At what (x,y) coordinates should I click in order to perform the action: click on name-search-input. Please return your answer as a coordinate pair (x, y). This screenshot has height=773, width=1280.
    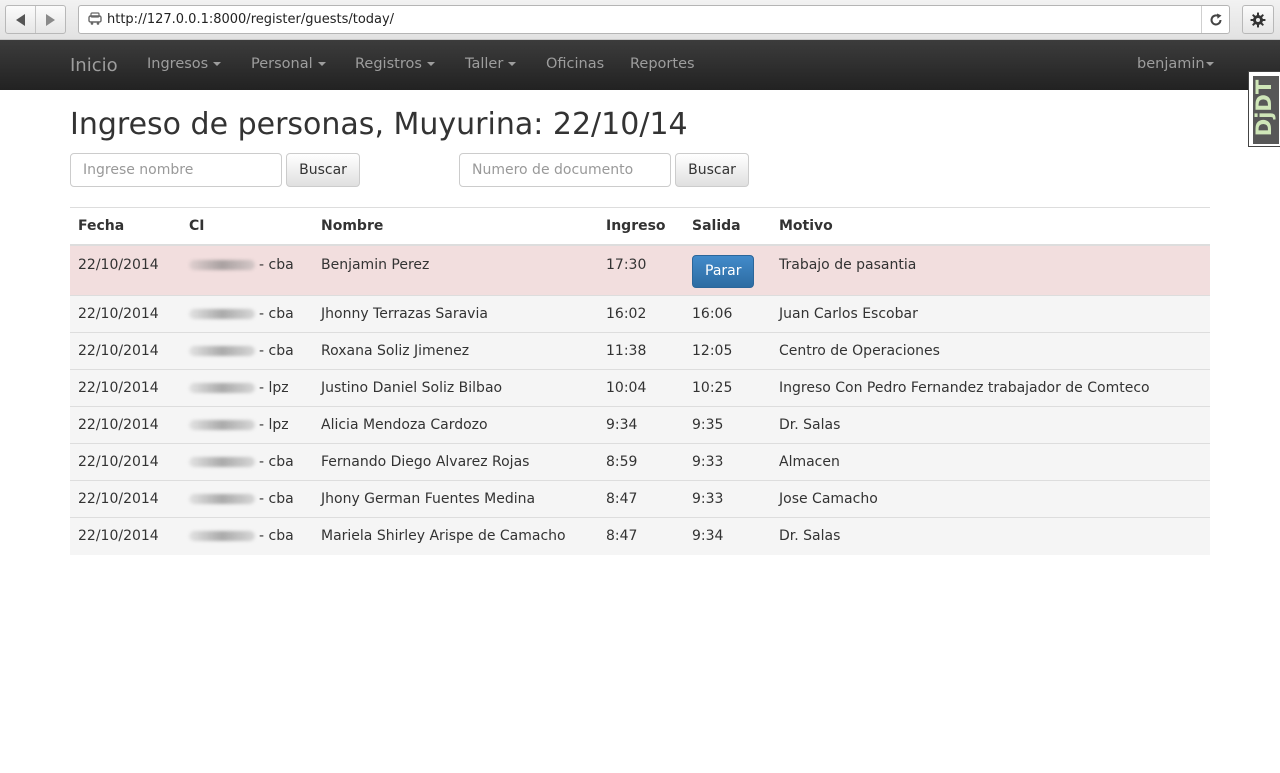
    Looking at the image, I should click on (176, 170).